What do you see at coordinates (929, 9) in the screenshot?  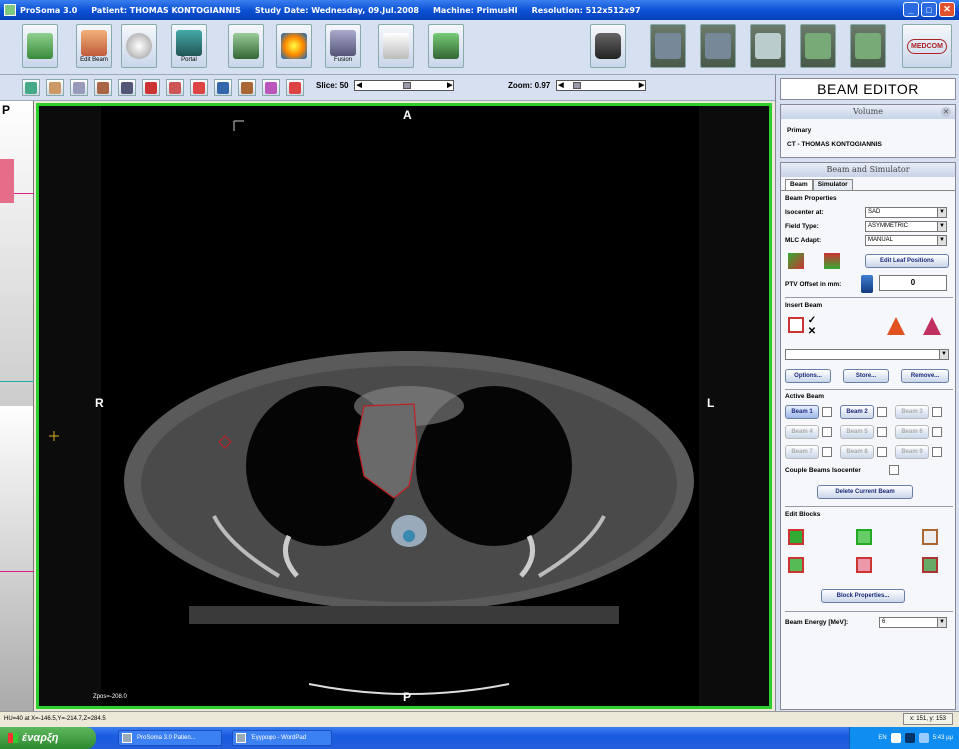 I see `maximize-button: □` at bounding box center [929, 9].